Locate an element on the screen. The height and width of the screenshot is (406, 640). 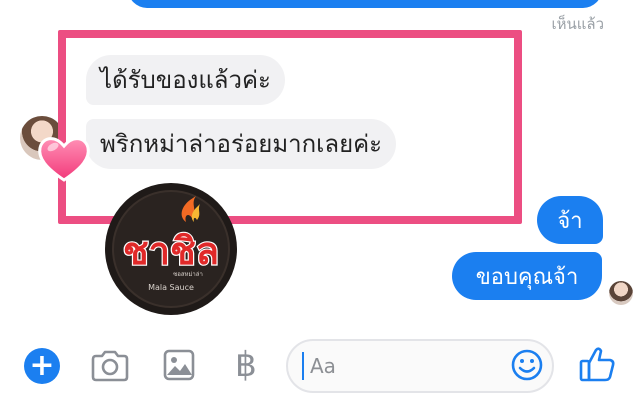
heart-icon is located at coordinates (64, 159).